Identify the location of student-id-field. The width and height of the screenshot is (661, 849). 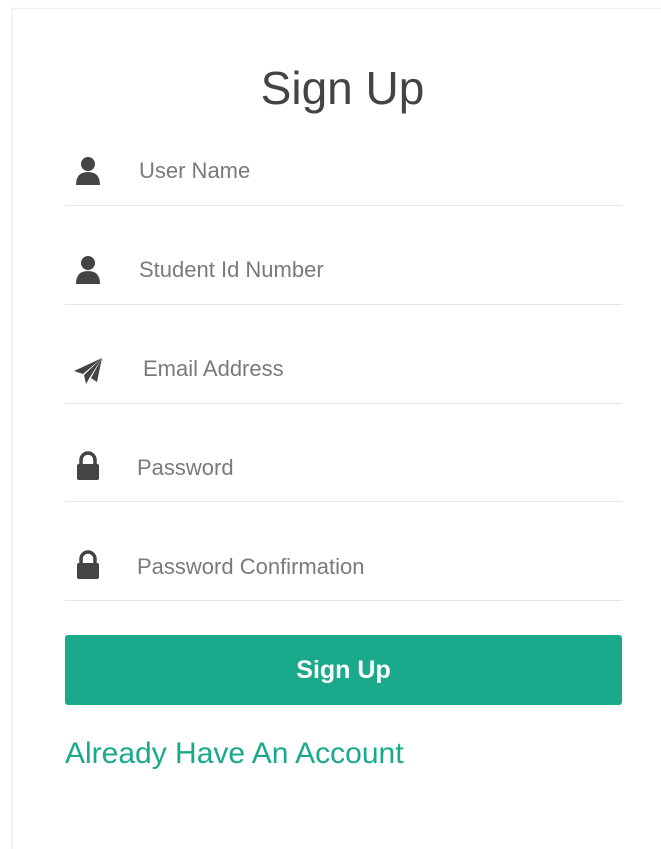
(343, 255).